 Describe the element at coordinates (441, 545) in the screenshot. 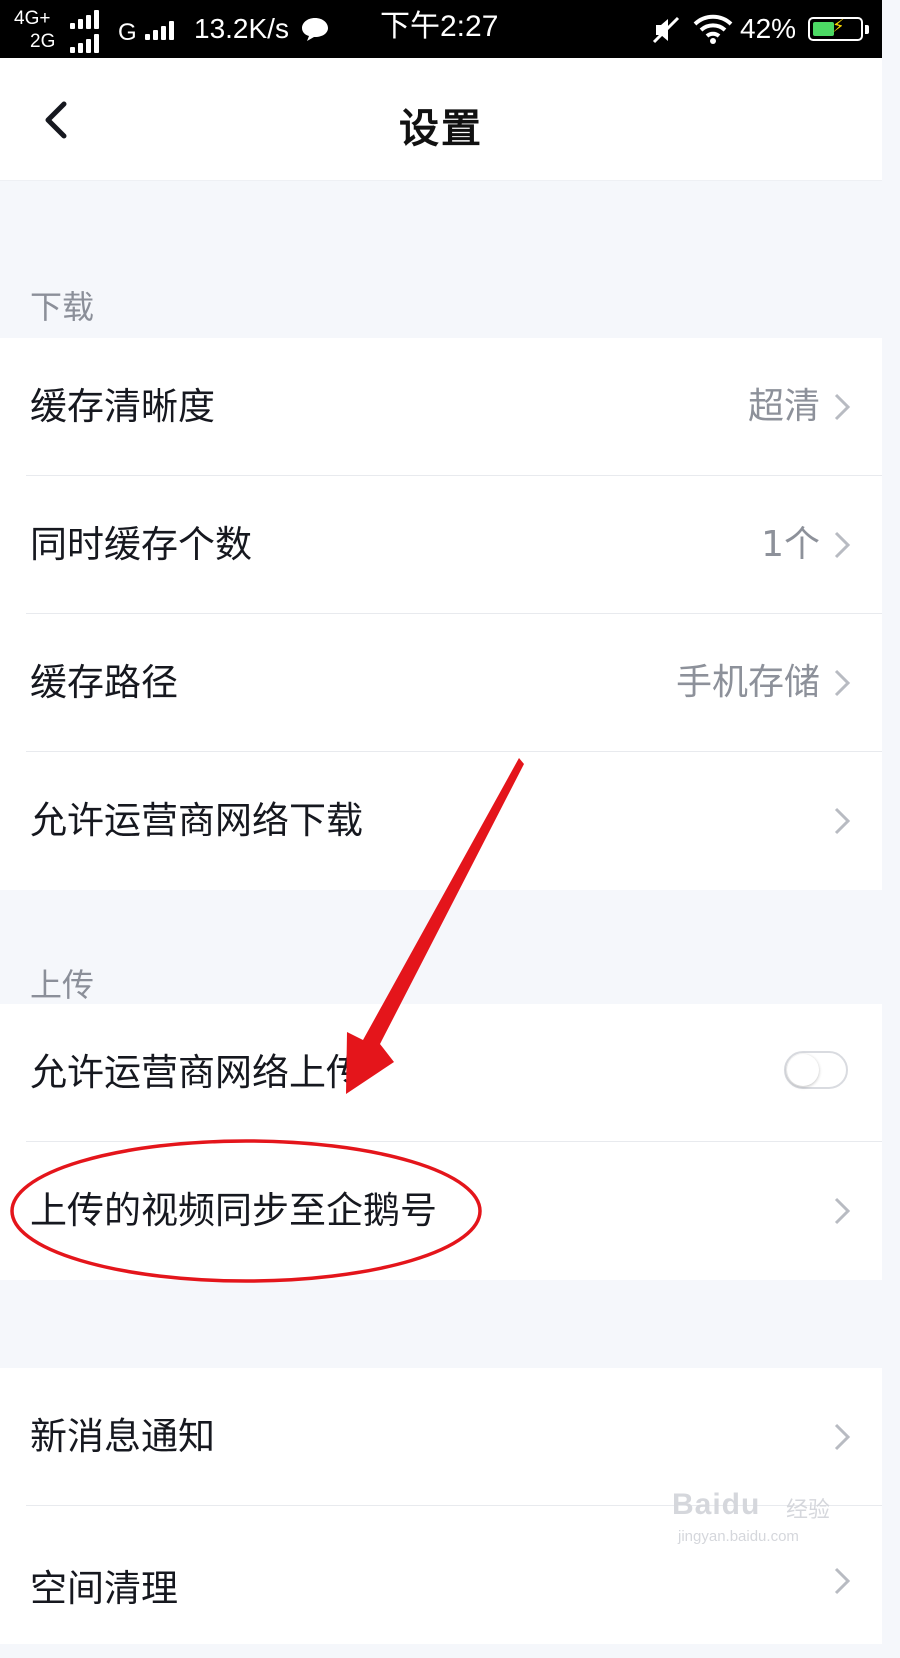

I see `setting-row-concurrent-cache: 同时缓存个数 1个` at that location.